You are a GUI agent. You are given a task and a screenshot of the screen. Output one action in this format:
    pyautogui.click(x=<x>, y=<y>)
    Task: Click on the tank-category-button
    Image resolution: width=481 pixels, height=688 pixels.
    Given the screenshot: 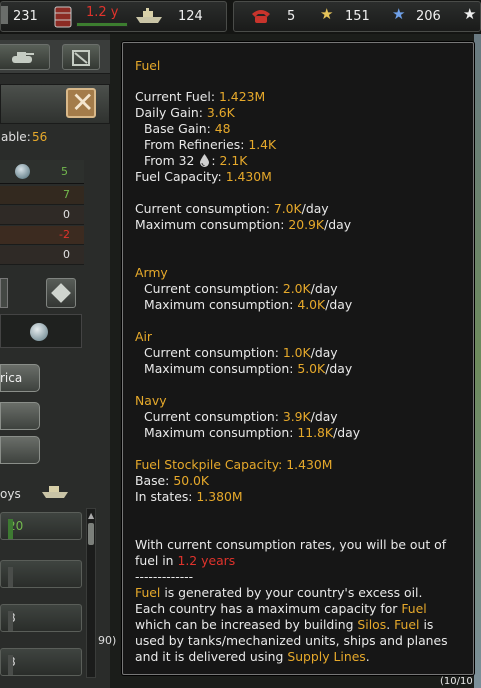 What is the action you would take?
    pyautogui.click(x=25, y=57)
    